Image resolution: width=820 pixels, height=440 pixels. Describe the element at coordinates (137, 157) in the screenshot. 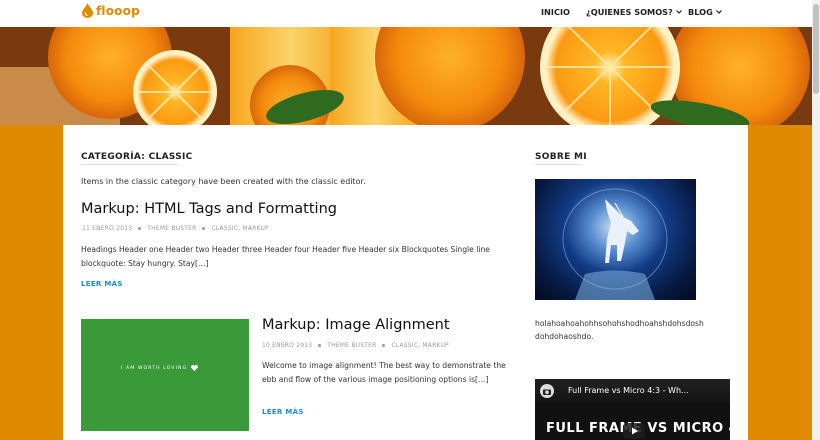

I see `archive-title: CATEGORÍA: CLASSIC` at that location.